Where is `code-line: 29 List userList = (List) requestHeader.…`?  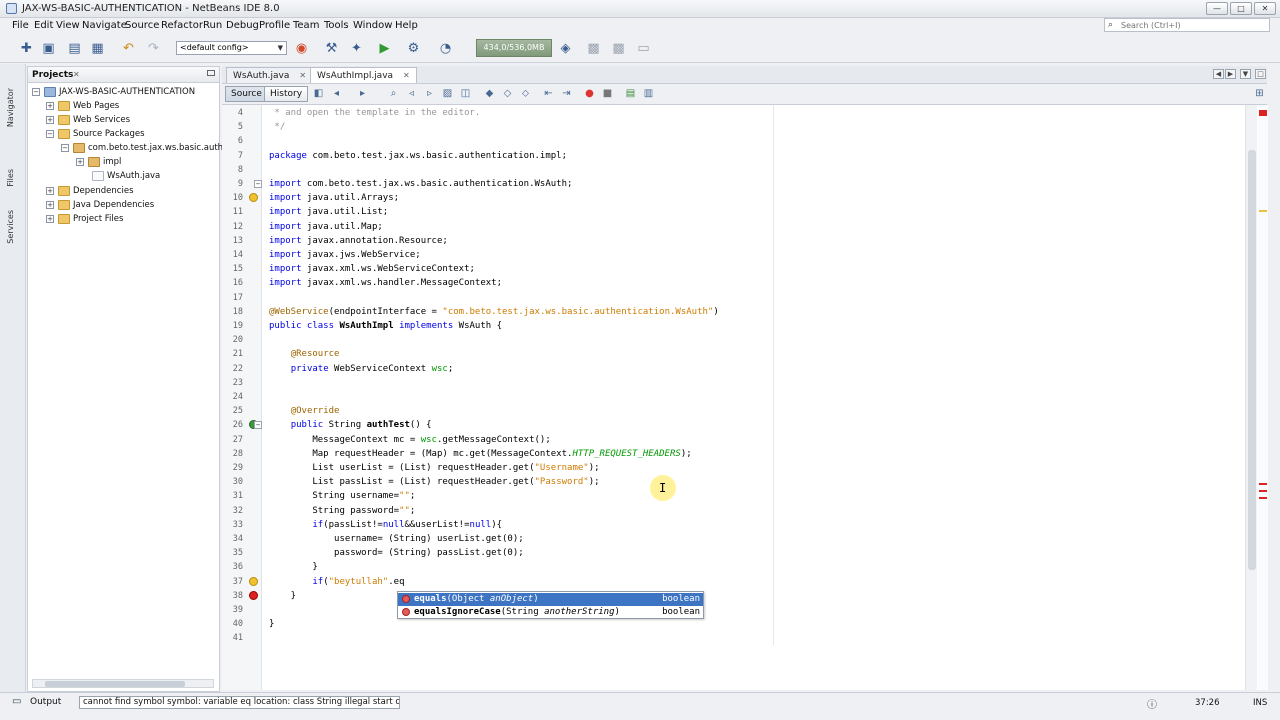 code-line: 29 List userList = (List) requestHeader.… is located at coordinates (744, 468).